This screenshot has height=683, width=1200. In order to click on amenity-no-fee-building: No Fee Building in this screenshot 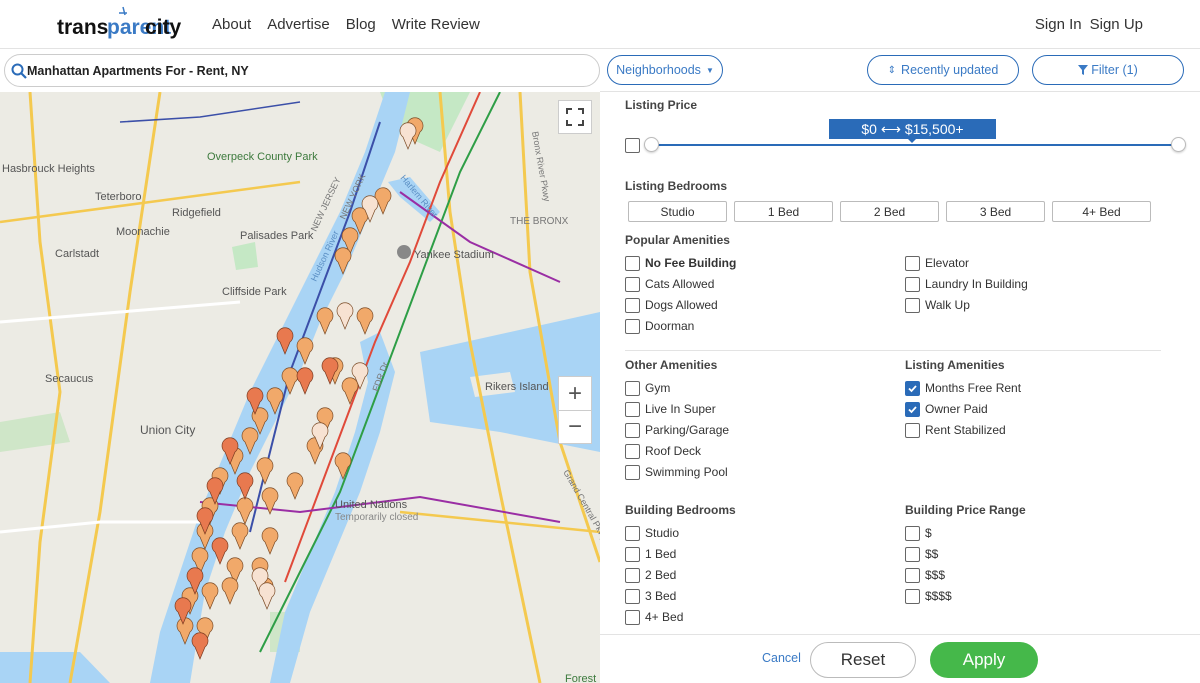, I will do `click(680, 263)`.